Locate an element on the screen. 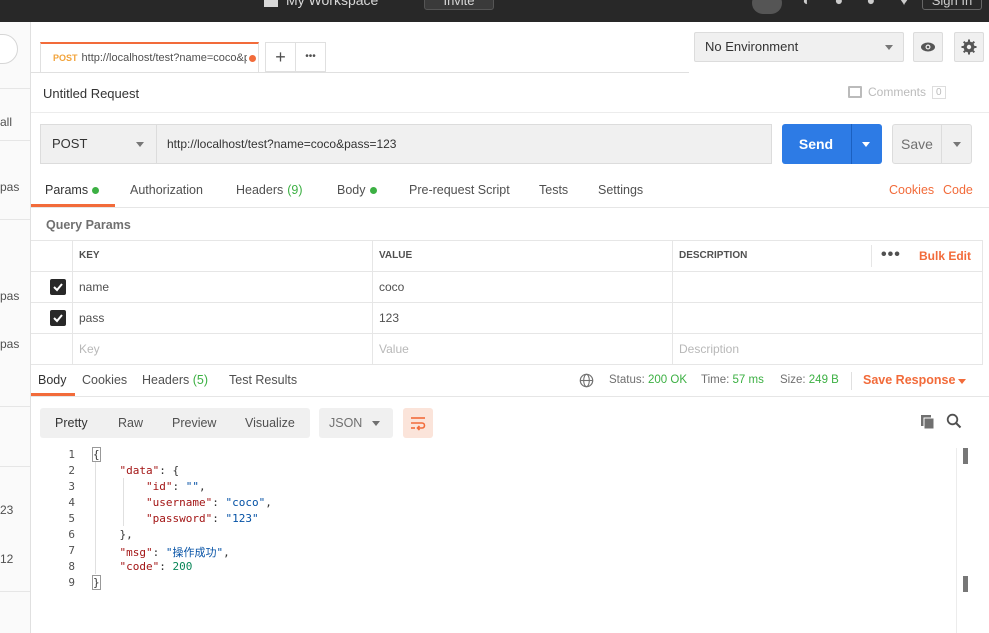  globe-icon is located at coordinates (586, 380).